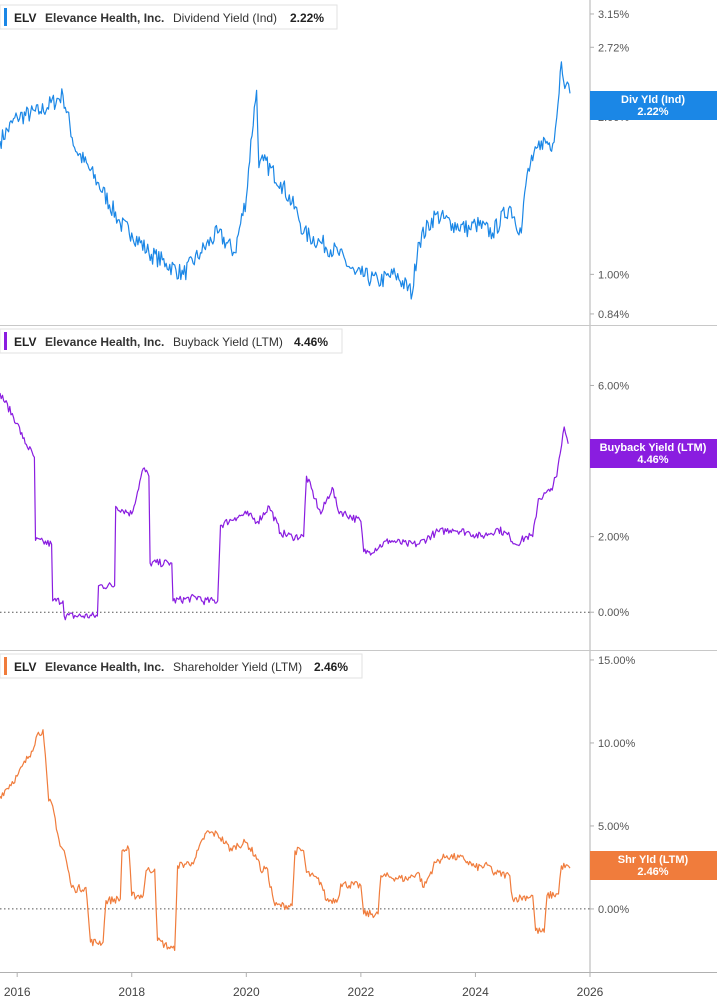 This screenshot has width=717, height=1005. Describe the element at coordinates (331, 667) in the screenshot. I see `legend-value: 2.46%` at that location.